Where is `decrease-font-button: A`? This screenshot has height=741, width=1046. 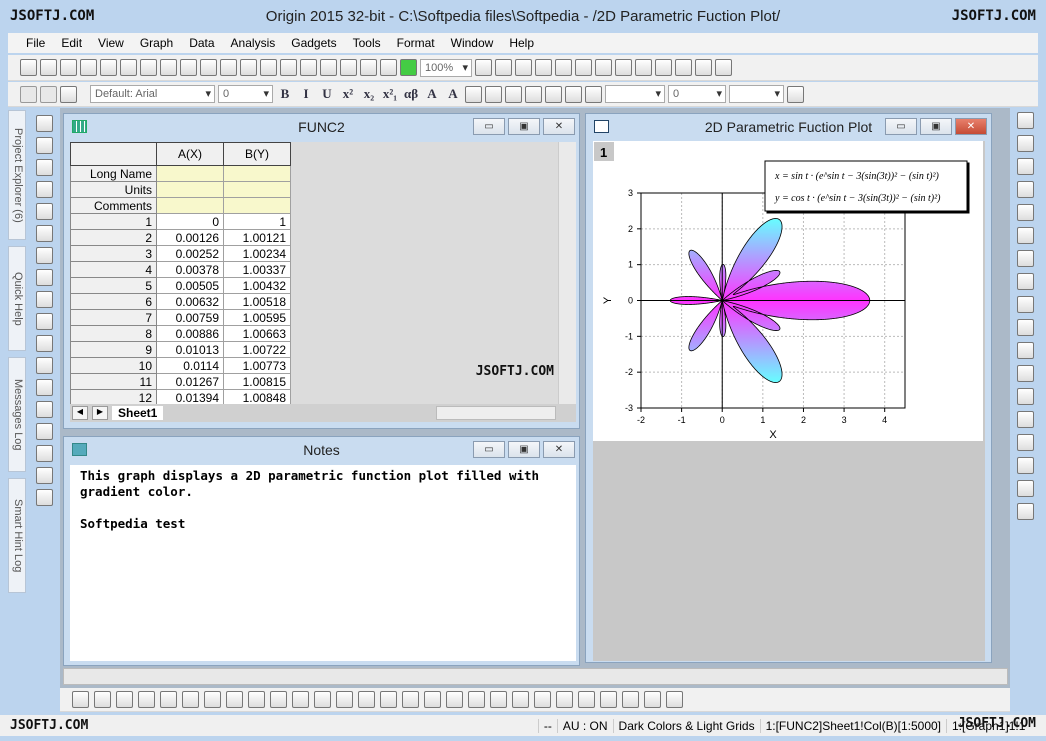
decrease-font-button: A is located at coordinates (453, 94).